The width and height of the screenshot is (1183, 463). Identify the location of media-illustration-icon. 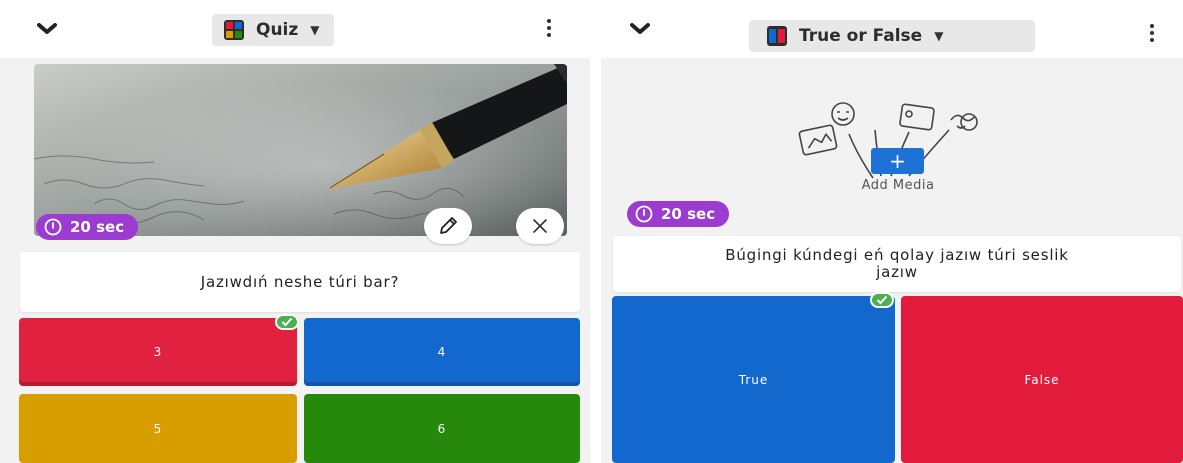
(888, 140).